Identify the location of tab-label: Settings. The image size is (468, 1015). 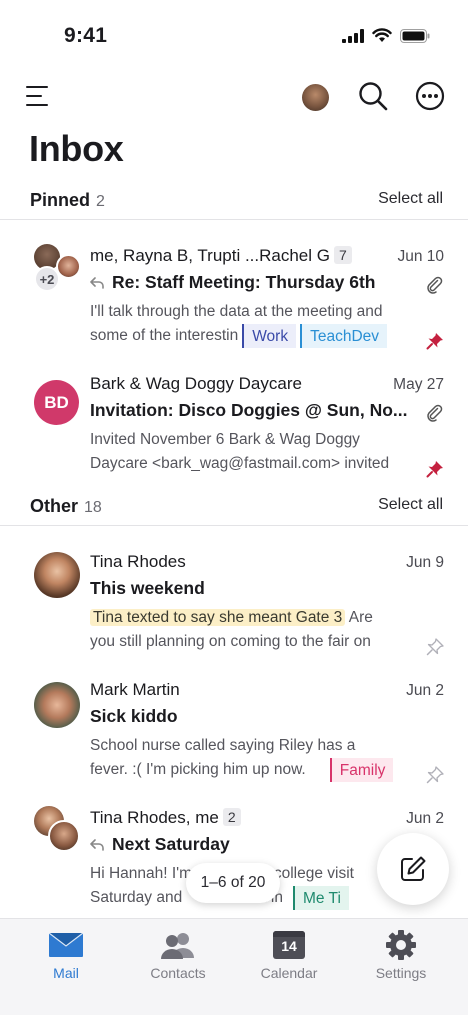
(401, 973).